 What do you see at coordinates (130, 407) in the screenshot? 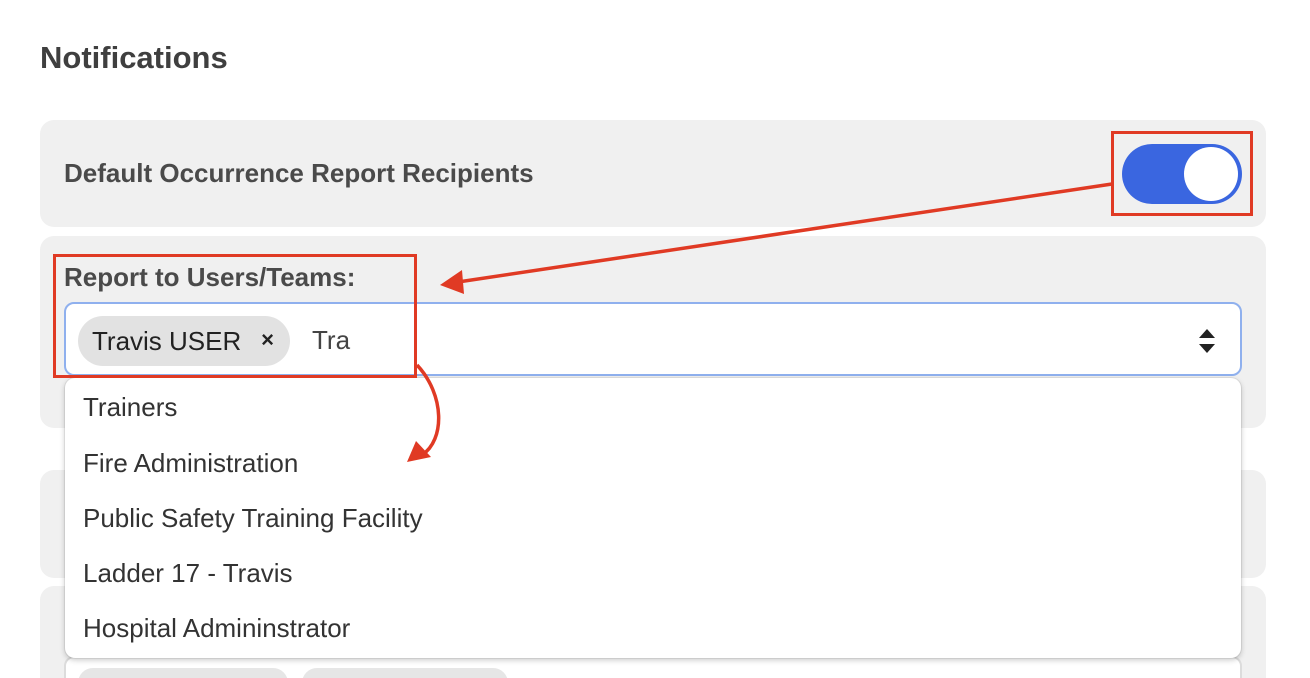
I see `option-trainers: Trainers` at bounding box center [130, 407].